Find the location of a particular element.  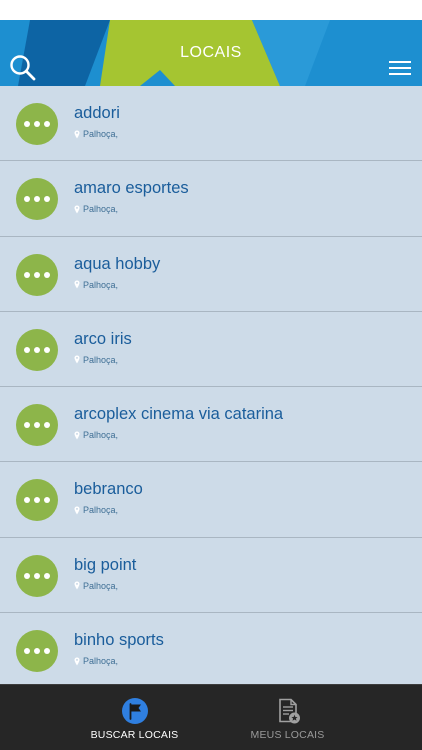

app-header: LOCAIS is located at coordinates (211, 53).